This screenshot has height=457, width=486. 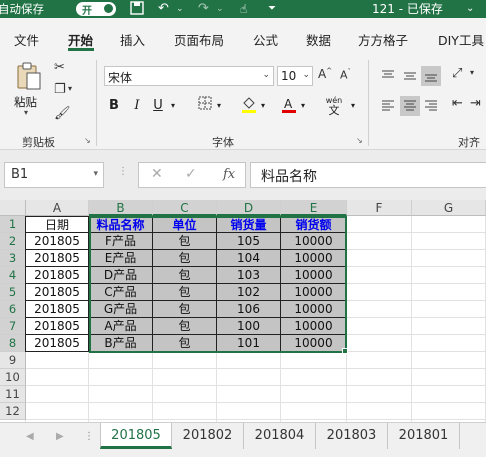 I want to click on table-cell: 102, so click(x=249, y=292).